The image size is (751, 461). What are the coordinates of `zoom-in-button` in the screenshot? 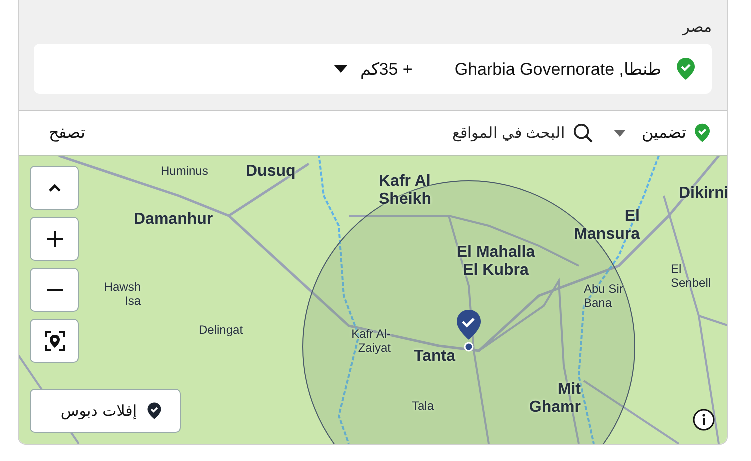 It's located at (54, 239).